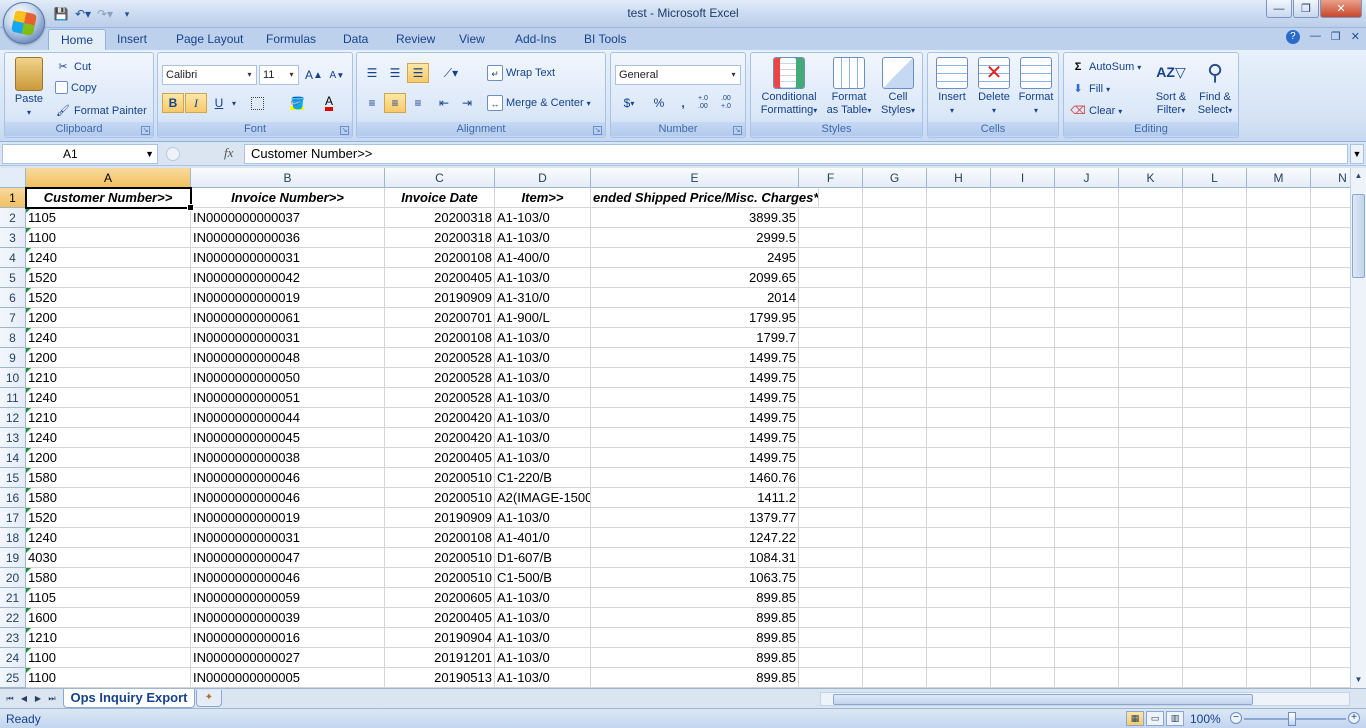  I want to click on data-cell: A1-310/0, so click(543, 298).